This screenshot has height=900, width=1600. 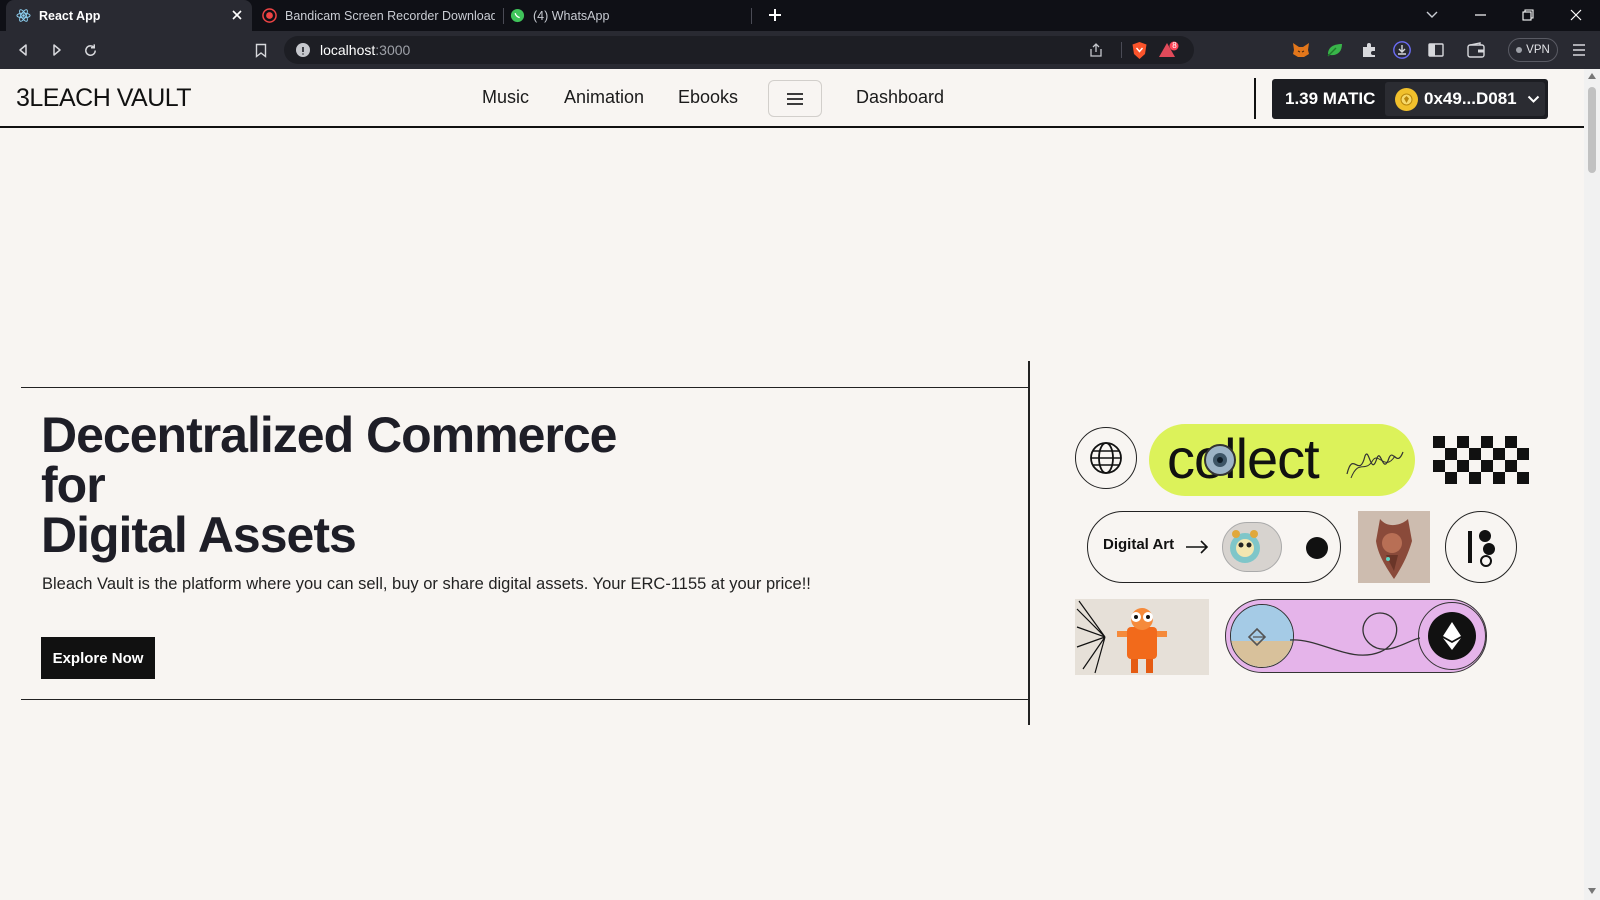 What do you see at coordinates (1262, 636) in the screenshot?
I see `landscape-nft-icon` at bounding box center [1262, 636].